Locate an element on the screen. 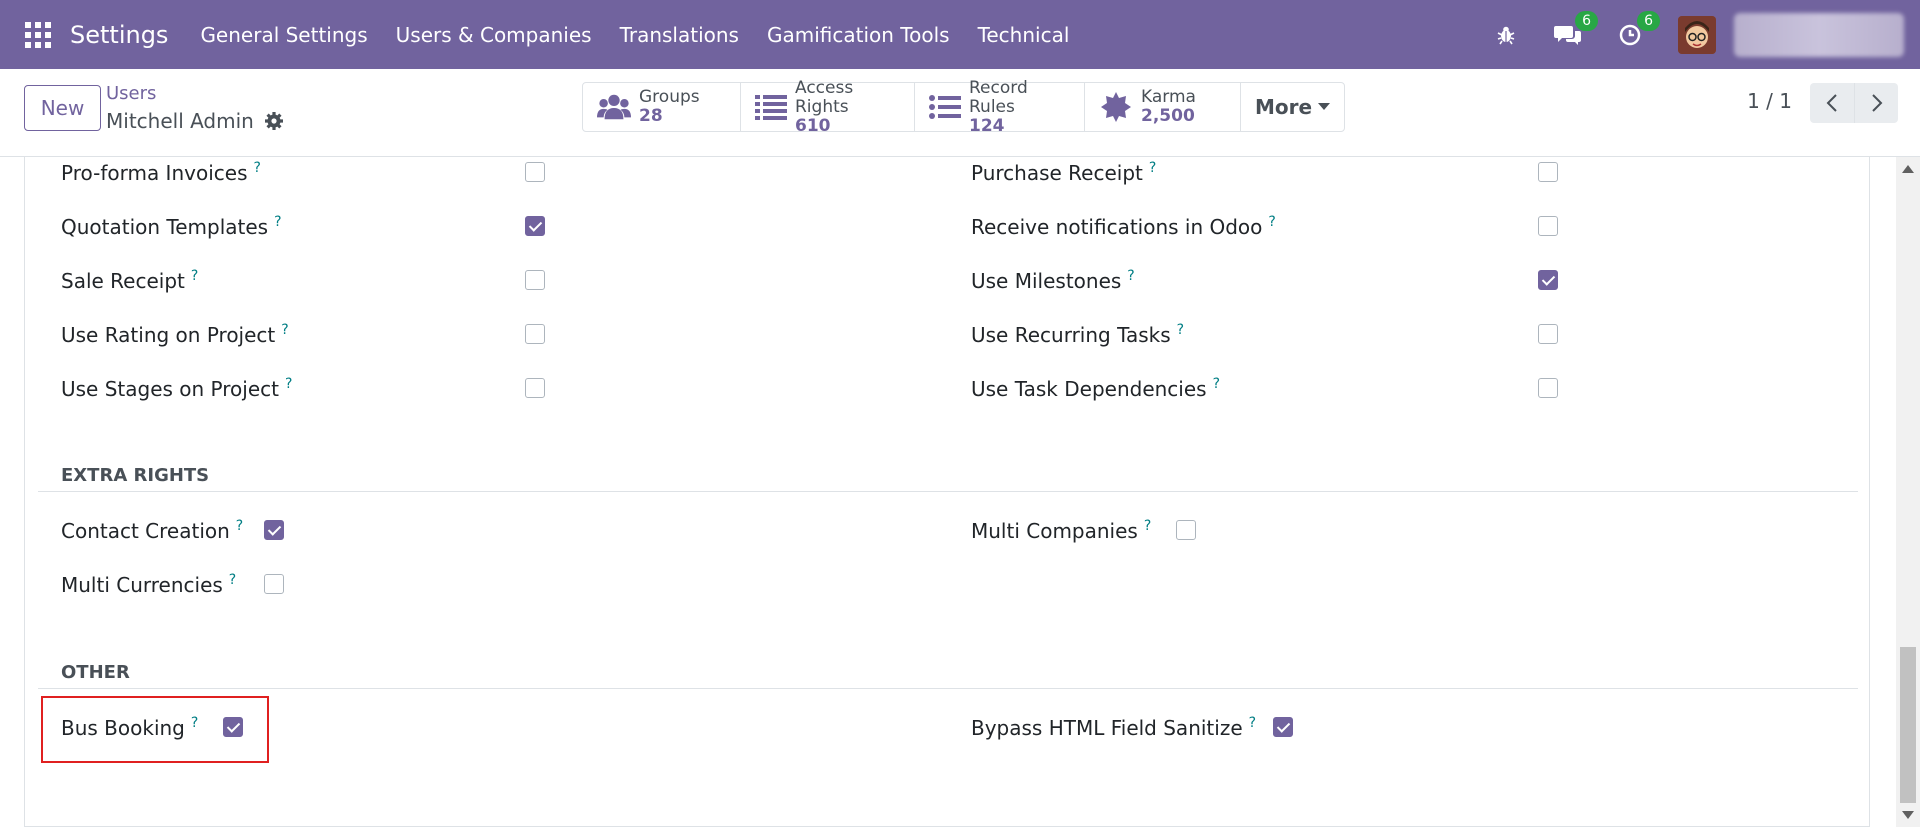 This screenshot has height=827, width=1920. record-name: Mitchell Admin is located at coordinates (180, 121).